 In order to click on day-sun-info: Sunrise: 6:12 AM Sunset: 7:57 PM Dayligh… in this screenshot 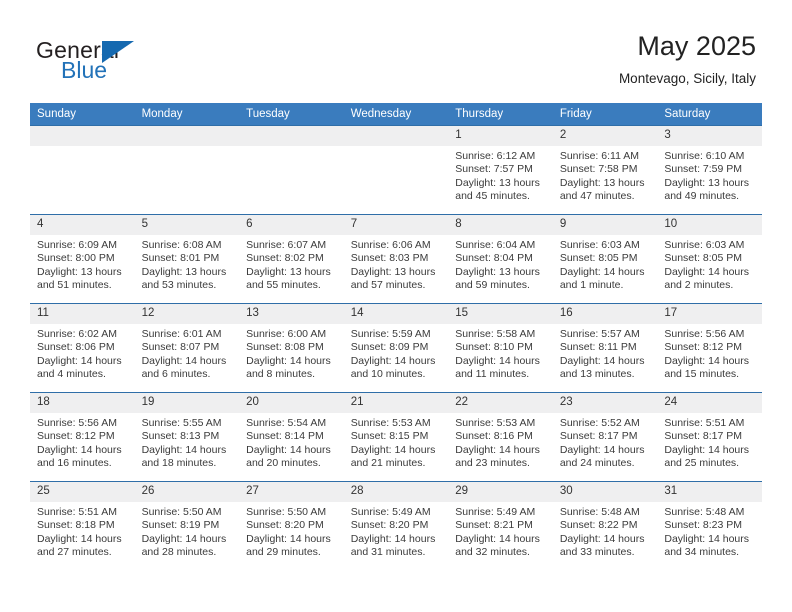, I will do `click(497, 176)`.